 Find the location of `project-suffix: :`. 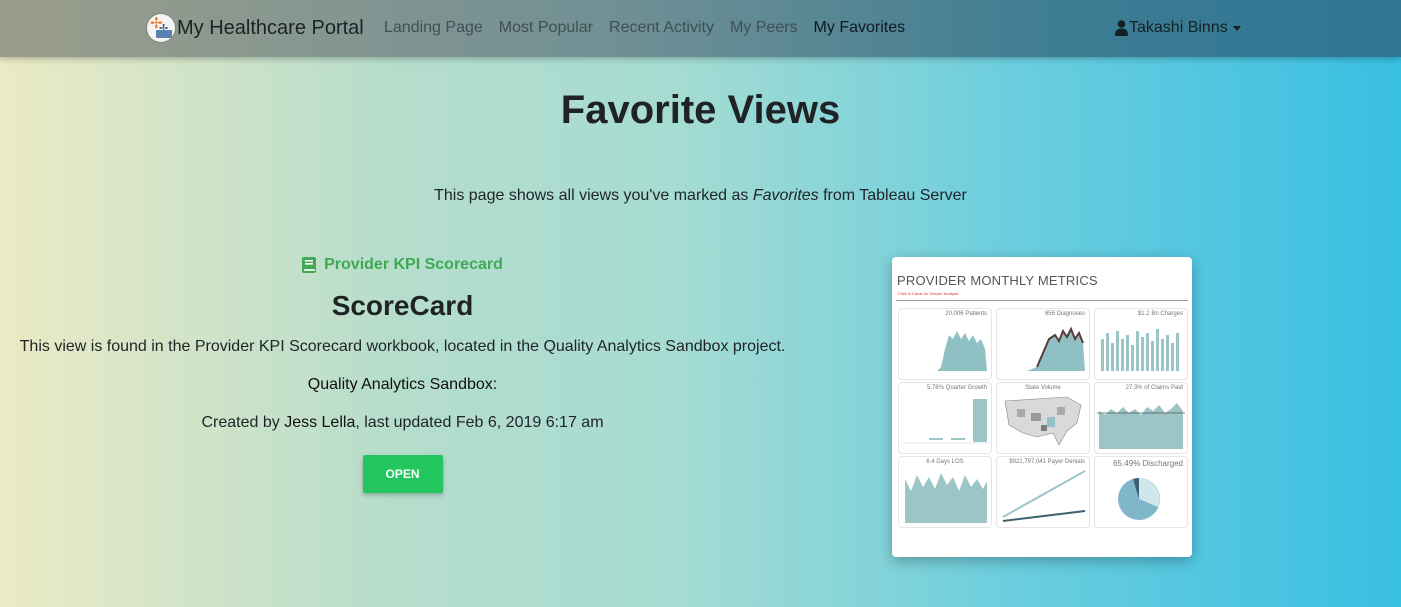

project-suffix: : is located at coordinates (495, 384).